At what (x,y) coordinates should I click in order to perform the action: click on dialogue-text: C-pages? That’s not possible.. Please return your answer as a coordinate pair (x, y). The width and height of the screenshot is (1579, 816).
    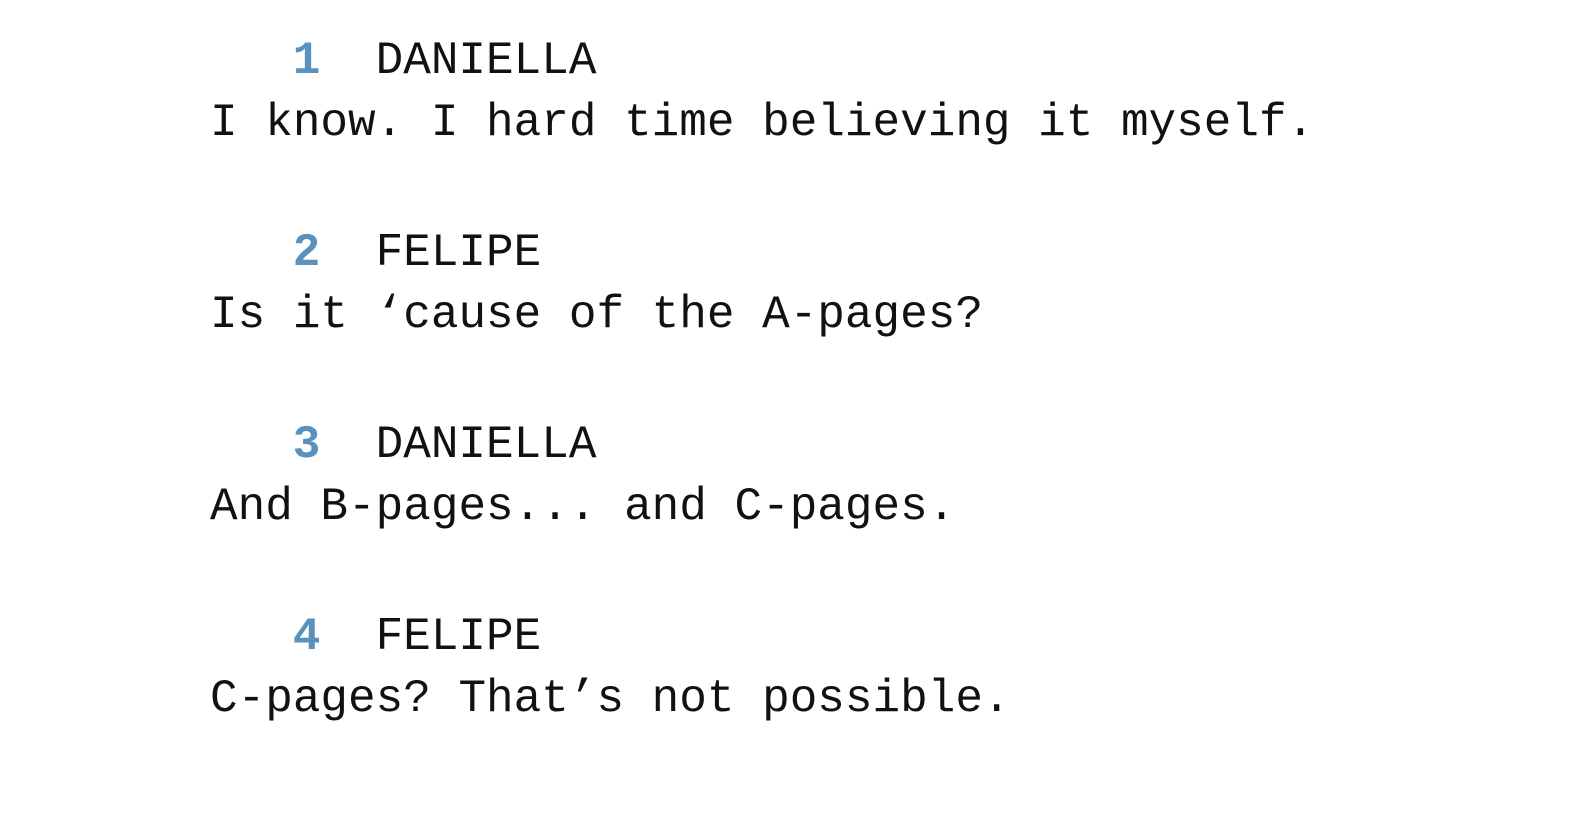
    Looking at the image, I should click on (610, 699).